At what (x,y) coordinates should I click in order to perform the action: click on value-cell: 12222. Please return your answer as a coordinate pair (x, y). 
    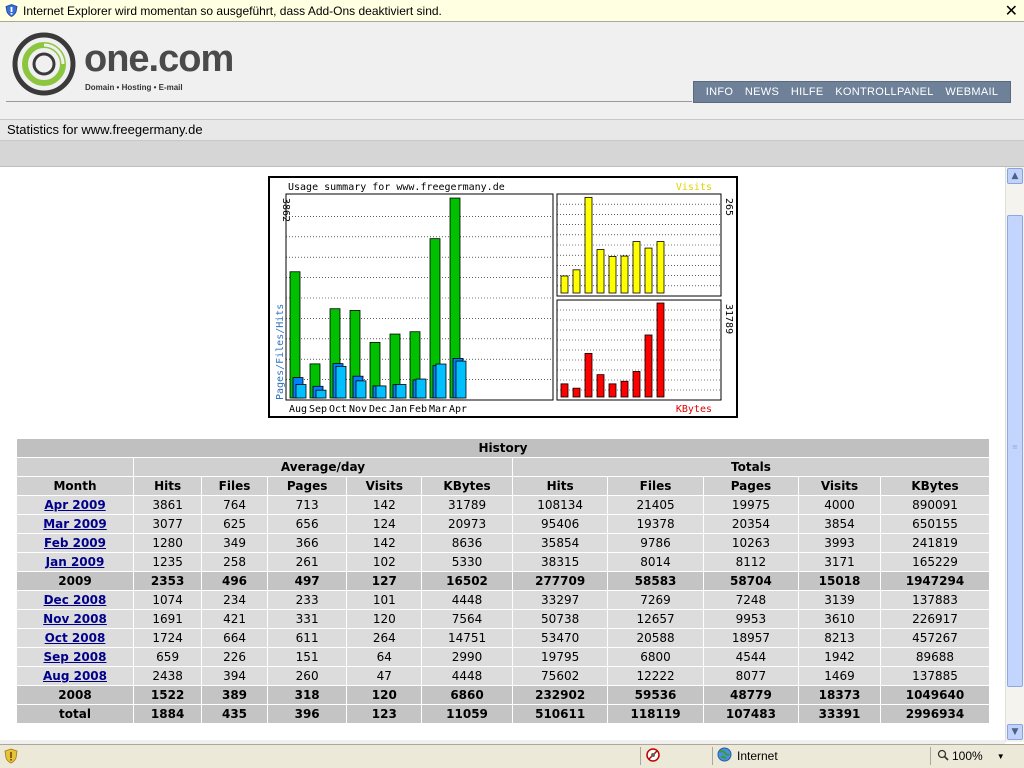
    Looking at the image, I should click on (655, 676).